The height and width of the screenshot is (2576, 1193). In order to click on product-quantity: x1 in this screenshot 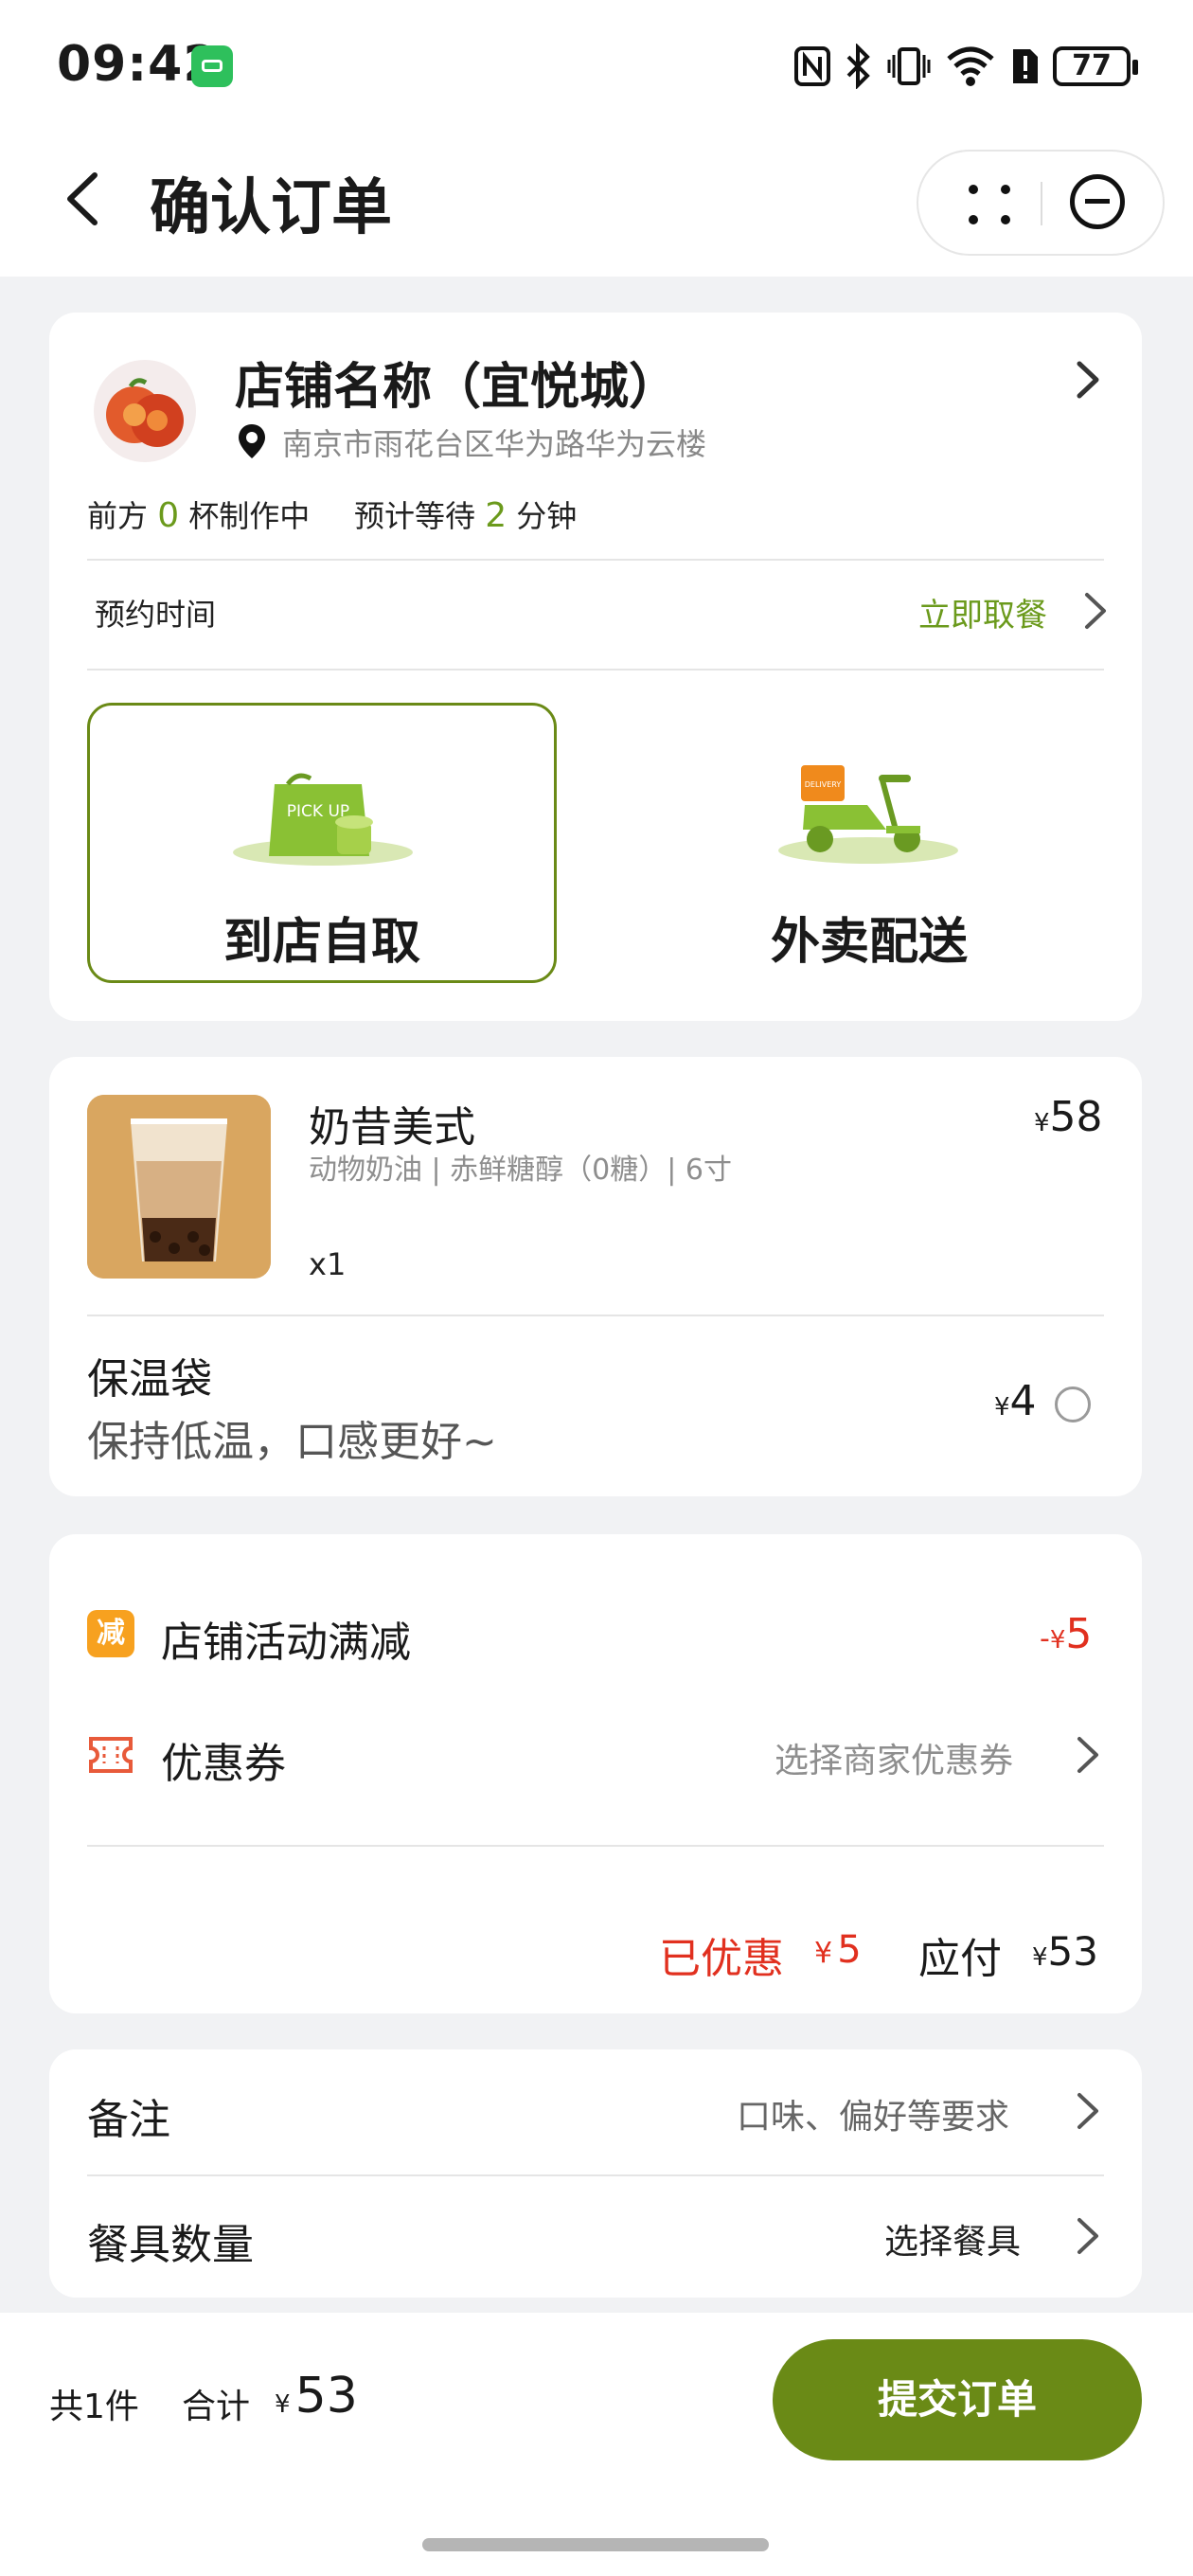, I will do `click(328, 1264)`.